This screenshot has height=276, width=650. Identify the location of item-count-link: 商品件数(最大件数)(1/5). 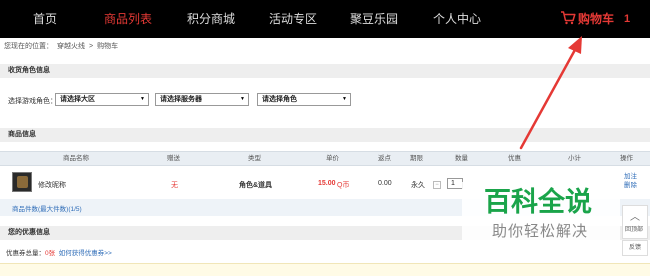
(47, 208).